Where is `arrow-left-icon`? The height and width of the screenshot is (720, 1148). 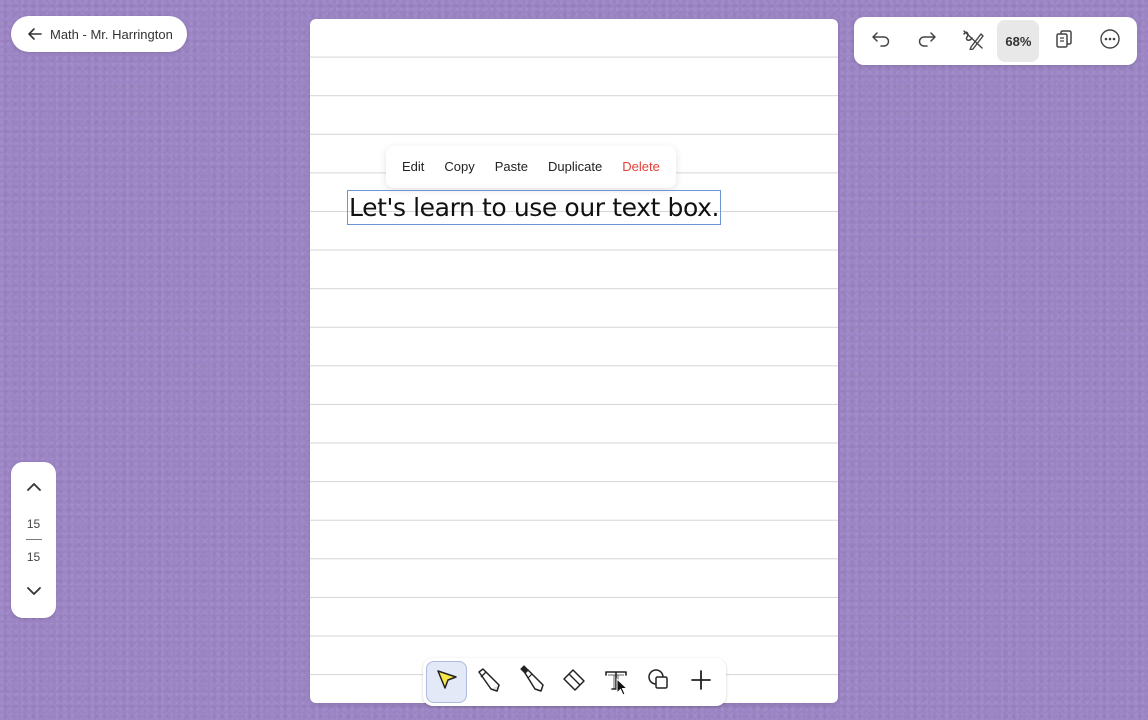 arrow-left-icon is located at coordinates (34, 34).